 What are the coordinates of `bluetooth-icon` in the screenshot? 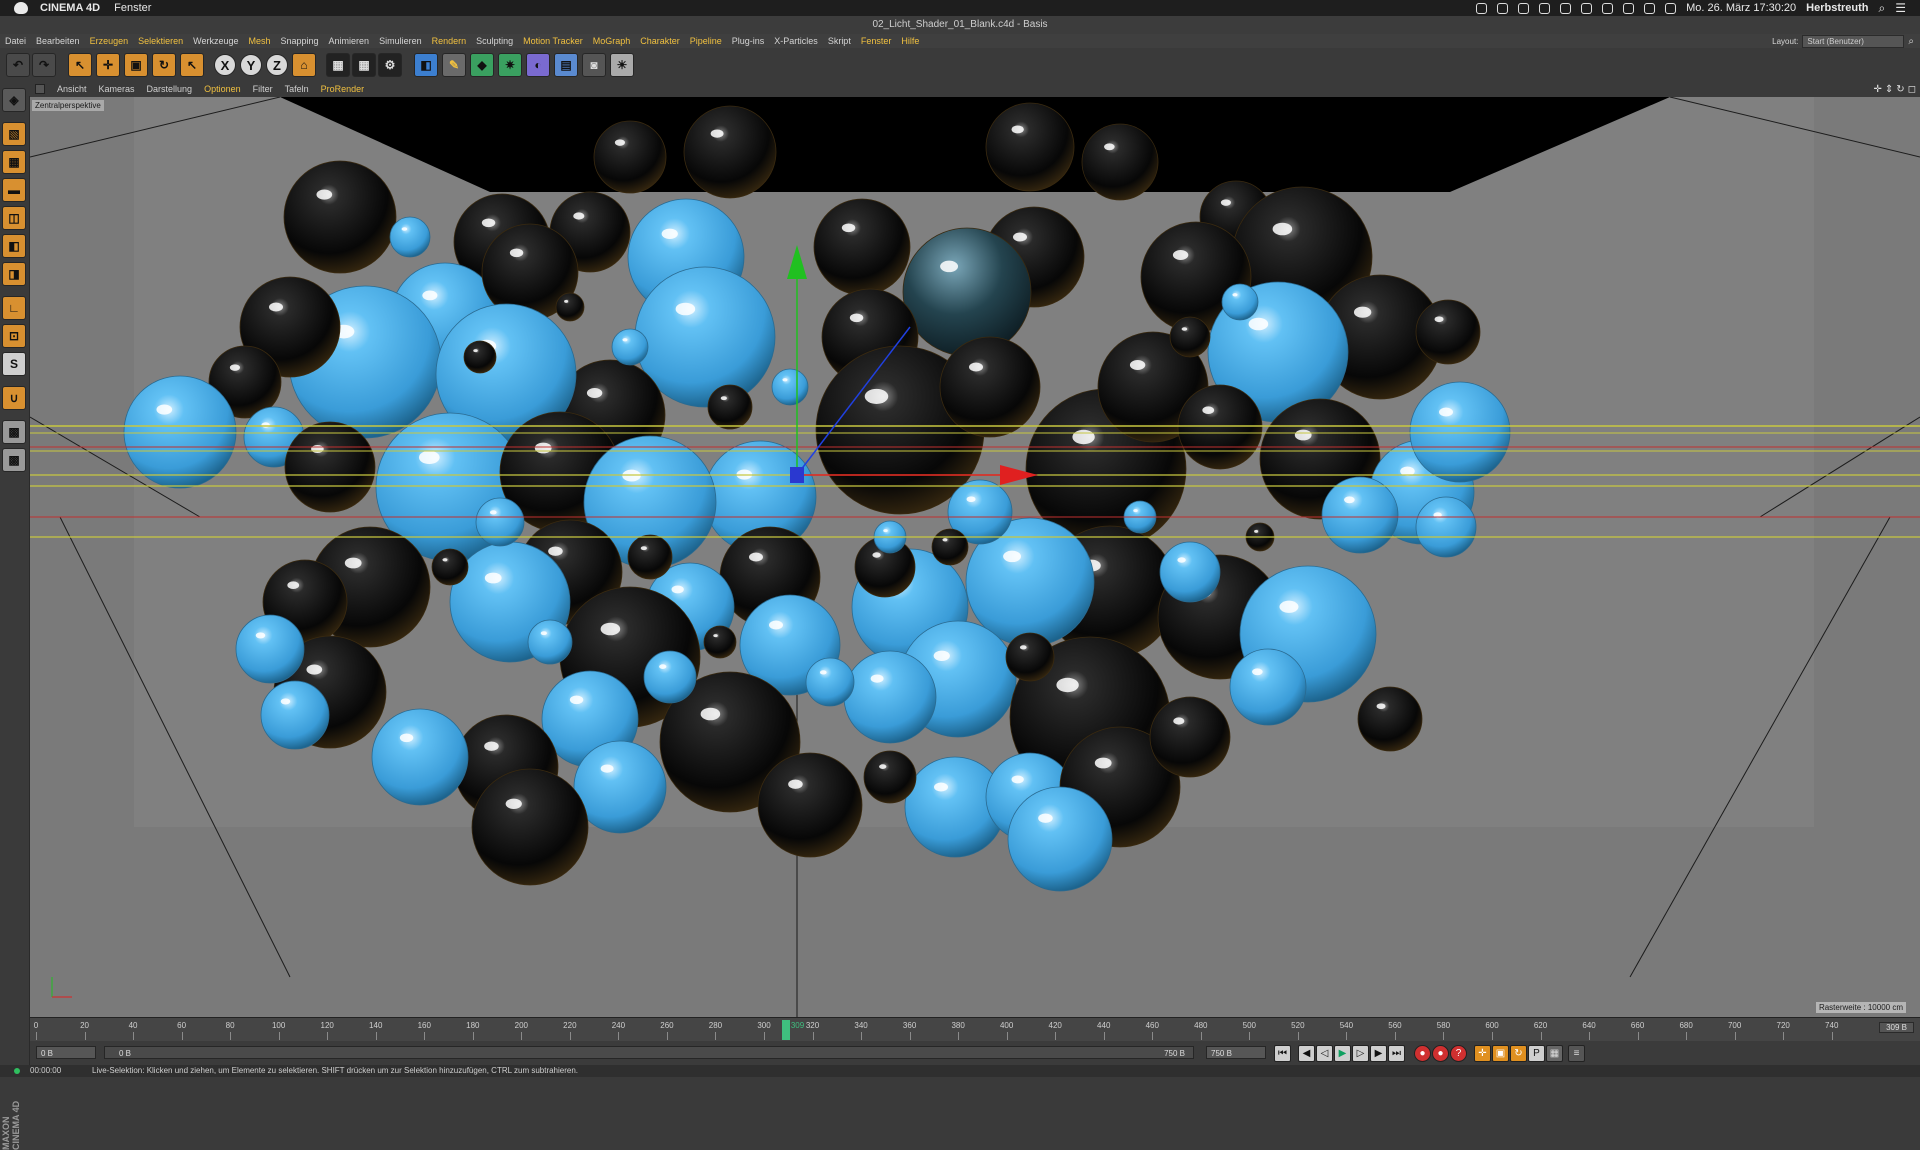 It's located at (1608, 8).